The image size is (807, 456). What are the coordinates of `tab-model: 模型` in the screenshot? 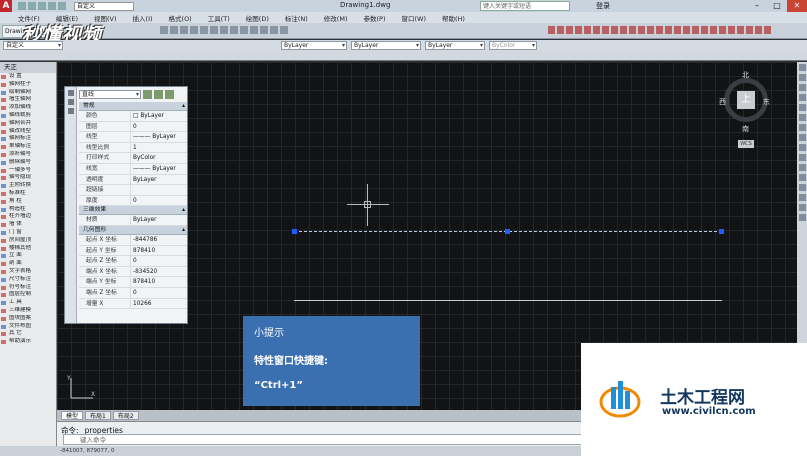 It's located at (72, 415).